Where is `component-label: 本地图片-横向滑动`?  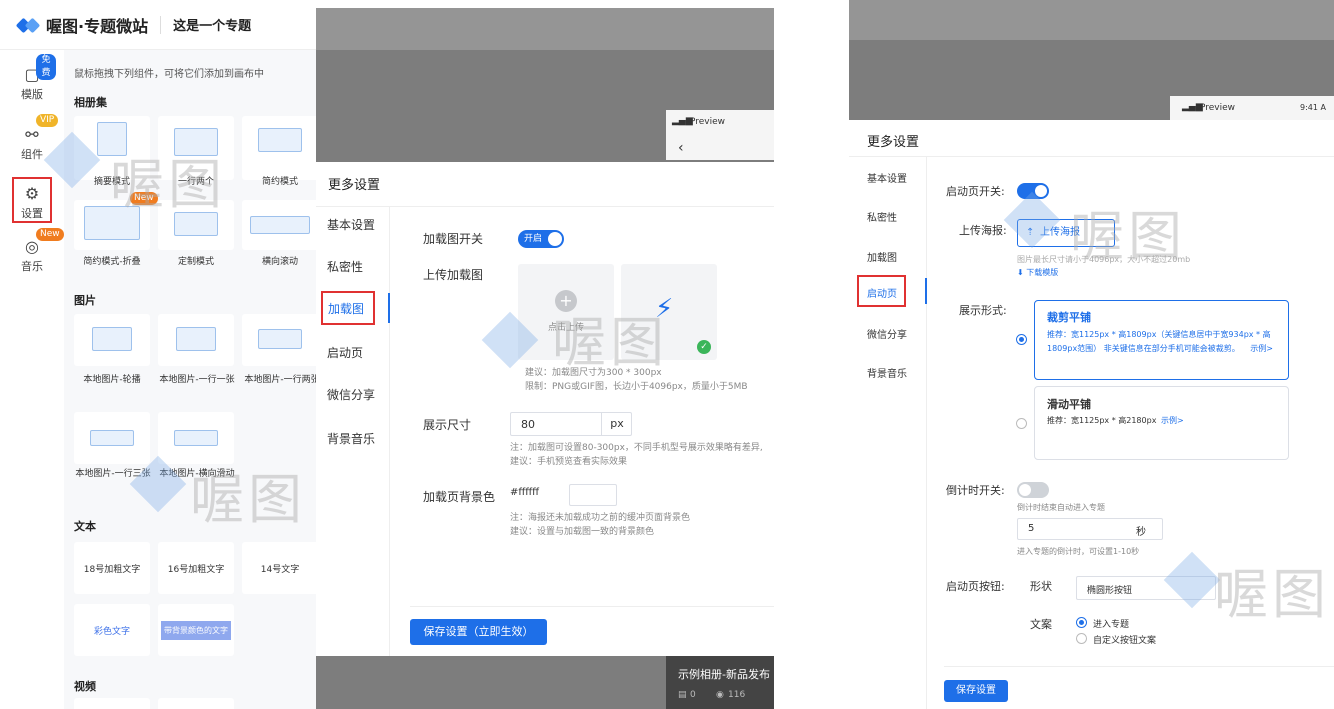
component-label: 本地图片-横向滑动 is located at coordinates (197, 474).